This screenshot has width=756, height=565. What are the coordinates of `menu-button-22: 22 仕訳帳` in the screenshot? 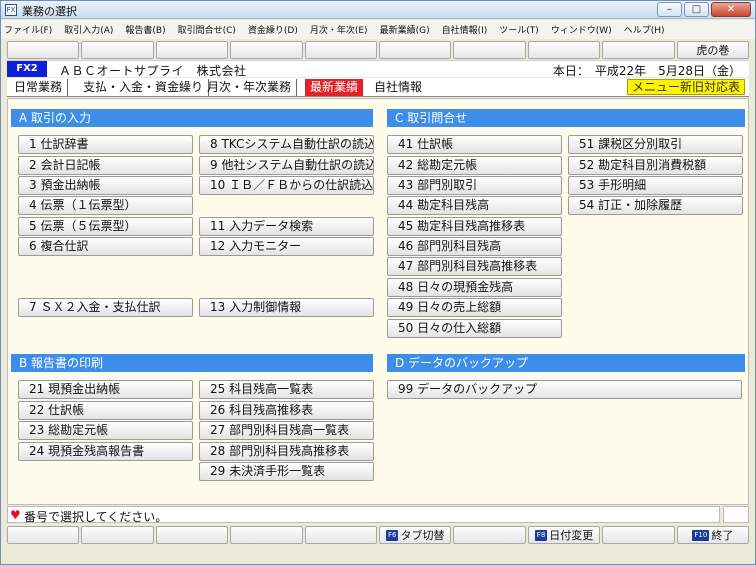 It's located at (105, 410).